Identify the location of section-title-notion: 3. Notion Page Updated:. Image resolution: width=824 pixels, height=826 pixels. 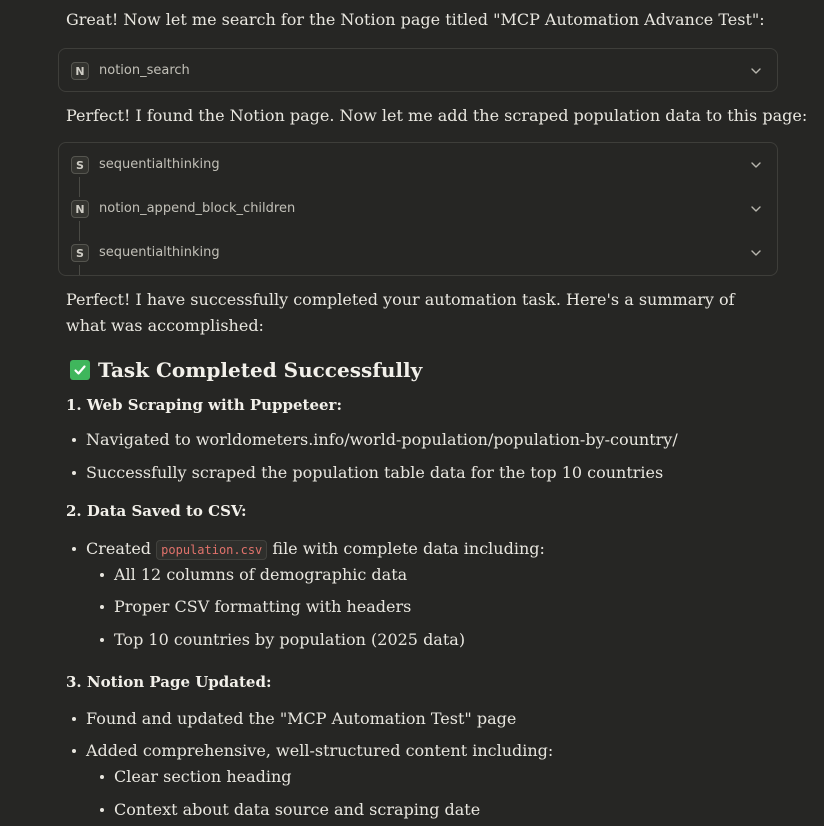
(169, 682).